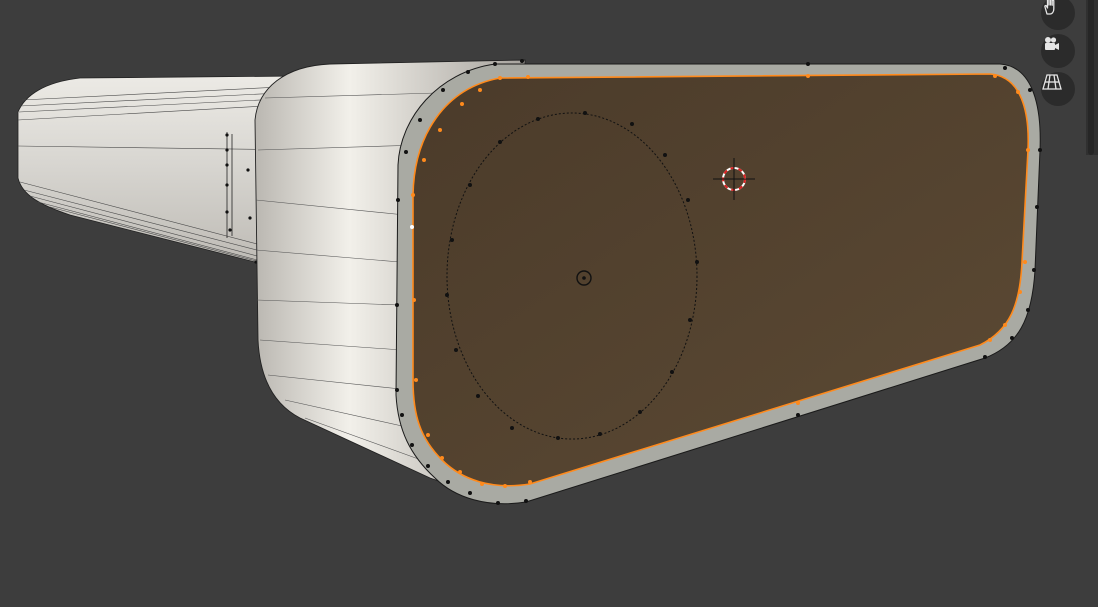  I want to click on hand-pan-icon, so click(1049, 7).